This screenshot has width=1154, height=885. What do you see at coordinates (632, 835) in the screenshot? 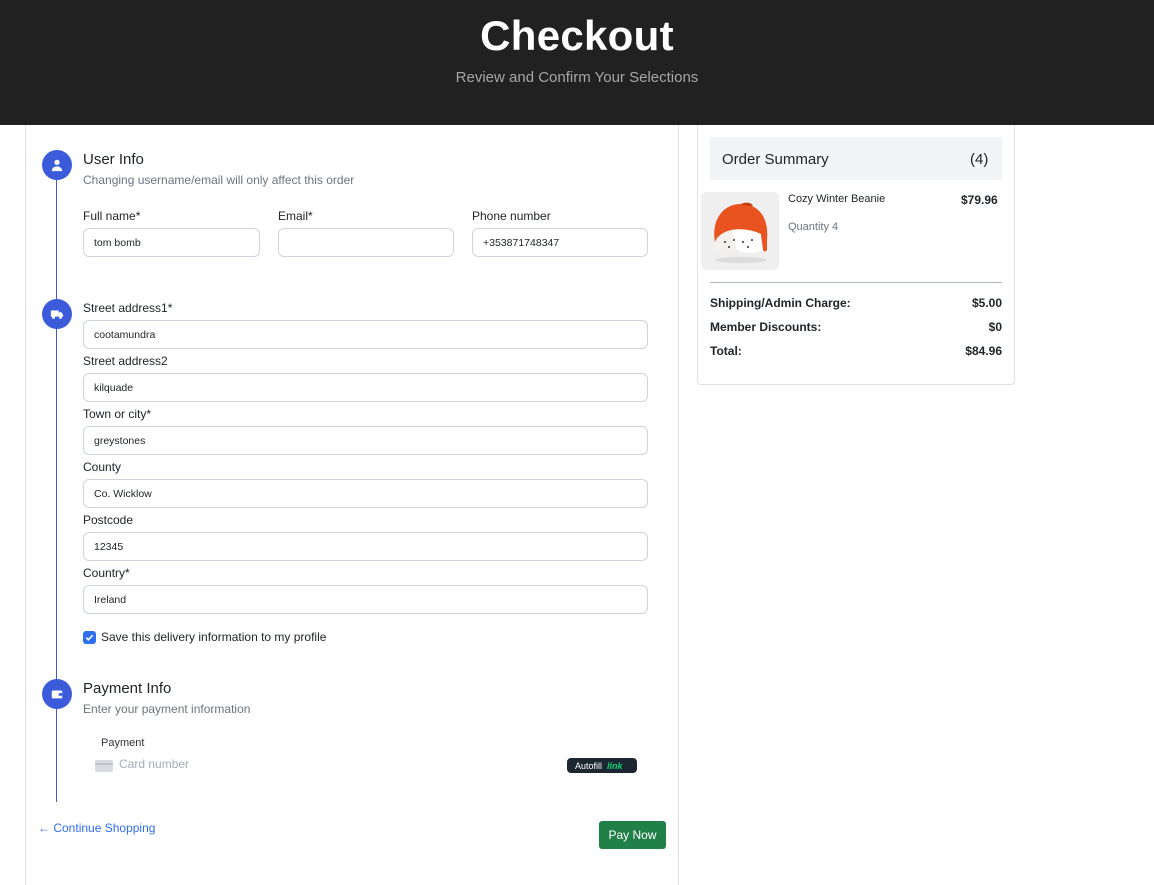
I see `pay-now-button: Pay Now` at bounding box center [632, 835].